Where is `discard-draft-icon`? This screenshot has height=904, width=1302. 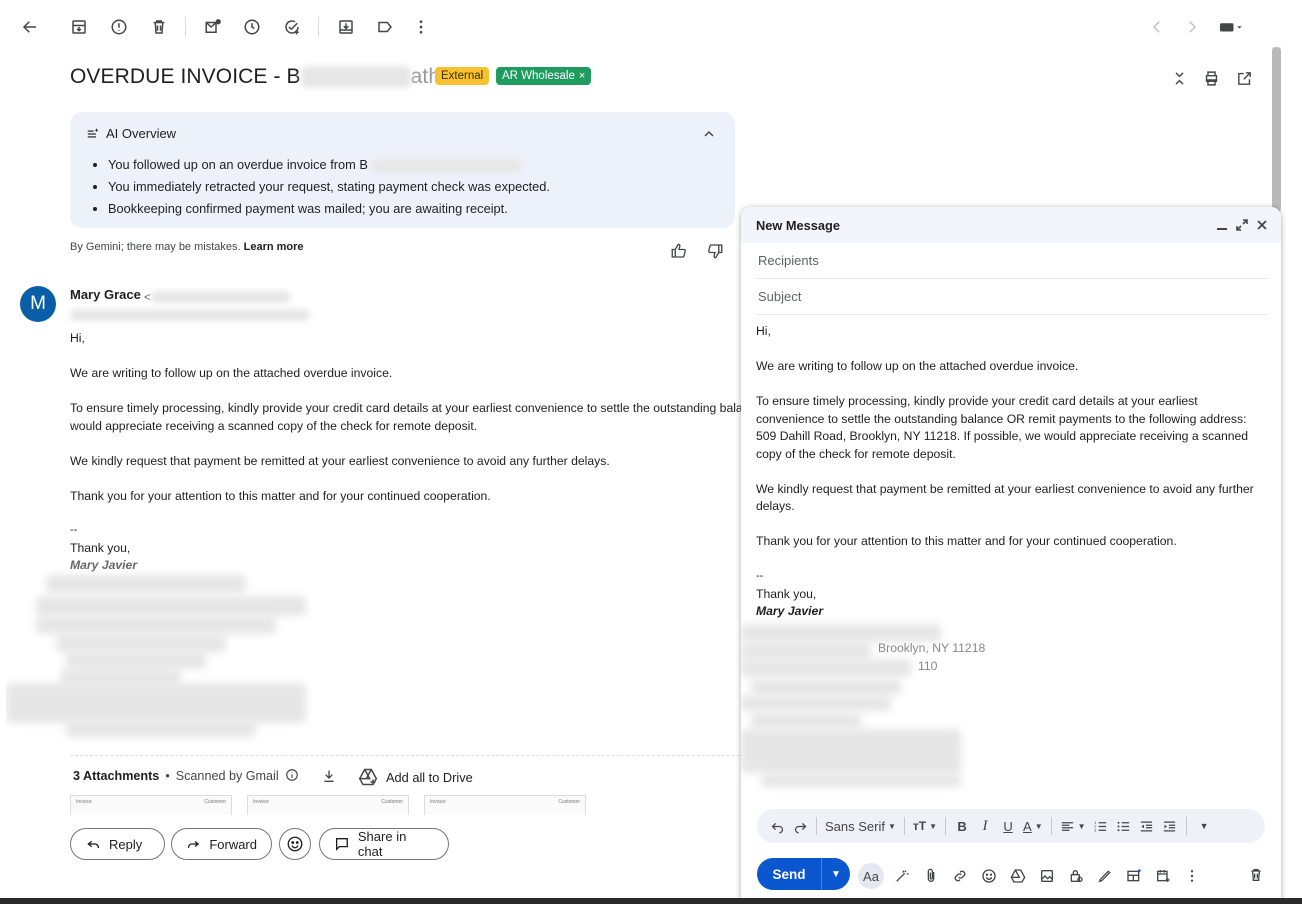
discard-draft-icon is located at coordinates (1256, 875).